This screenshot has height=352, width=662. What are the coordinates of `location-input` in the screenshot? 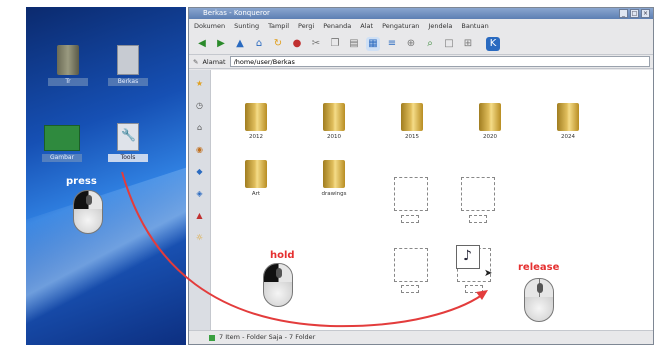 It's located at (439, 61).